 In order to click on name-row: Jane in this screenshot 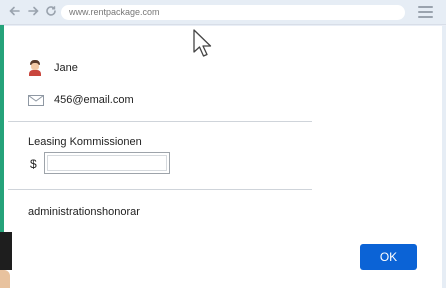, I will do `click(53, 68)`.